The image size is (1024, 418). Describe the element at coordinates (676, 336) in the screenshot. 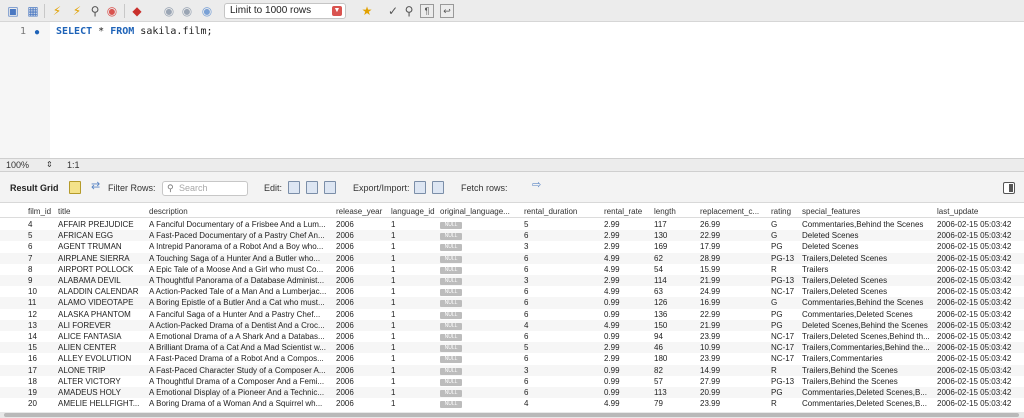

I see `table-cell: 94` at that location.